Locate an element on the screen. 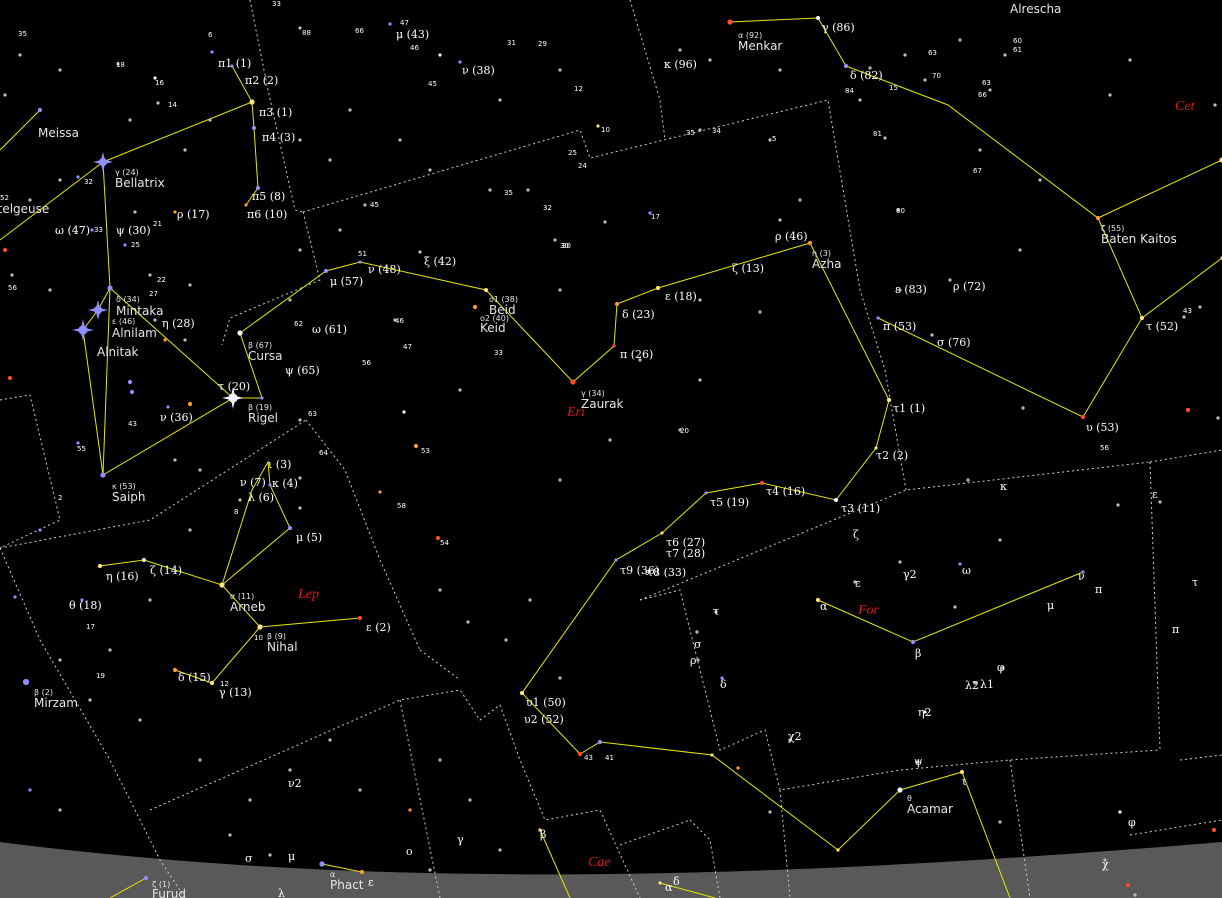 The height and width of the screenshot is (898, 1222). constellation-label-for: For is located at coordinates (868, 610).